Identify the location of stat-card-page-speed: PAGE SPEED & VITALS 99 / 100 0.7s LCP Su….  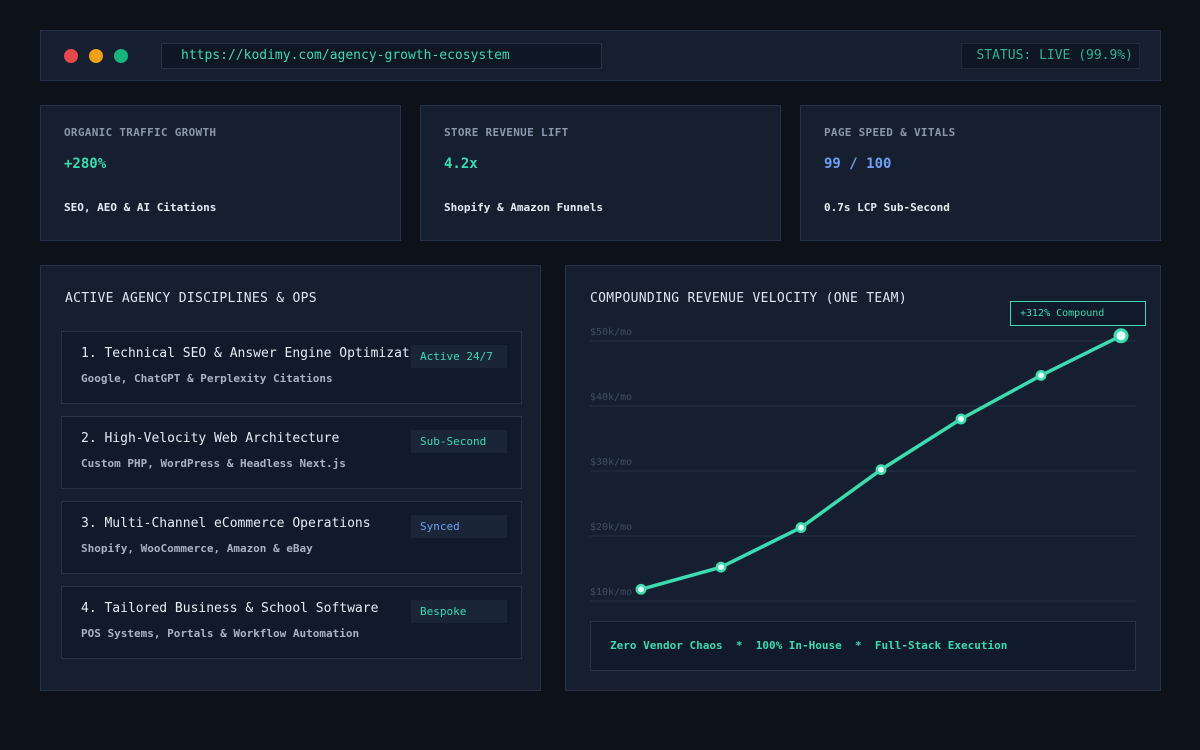
(980, 173).